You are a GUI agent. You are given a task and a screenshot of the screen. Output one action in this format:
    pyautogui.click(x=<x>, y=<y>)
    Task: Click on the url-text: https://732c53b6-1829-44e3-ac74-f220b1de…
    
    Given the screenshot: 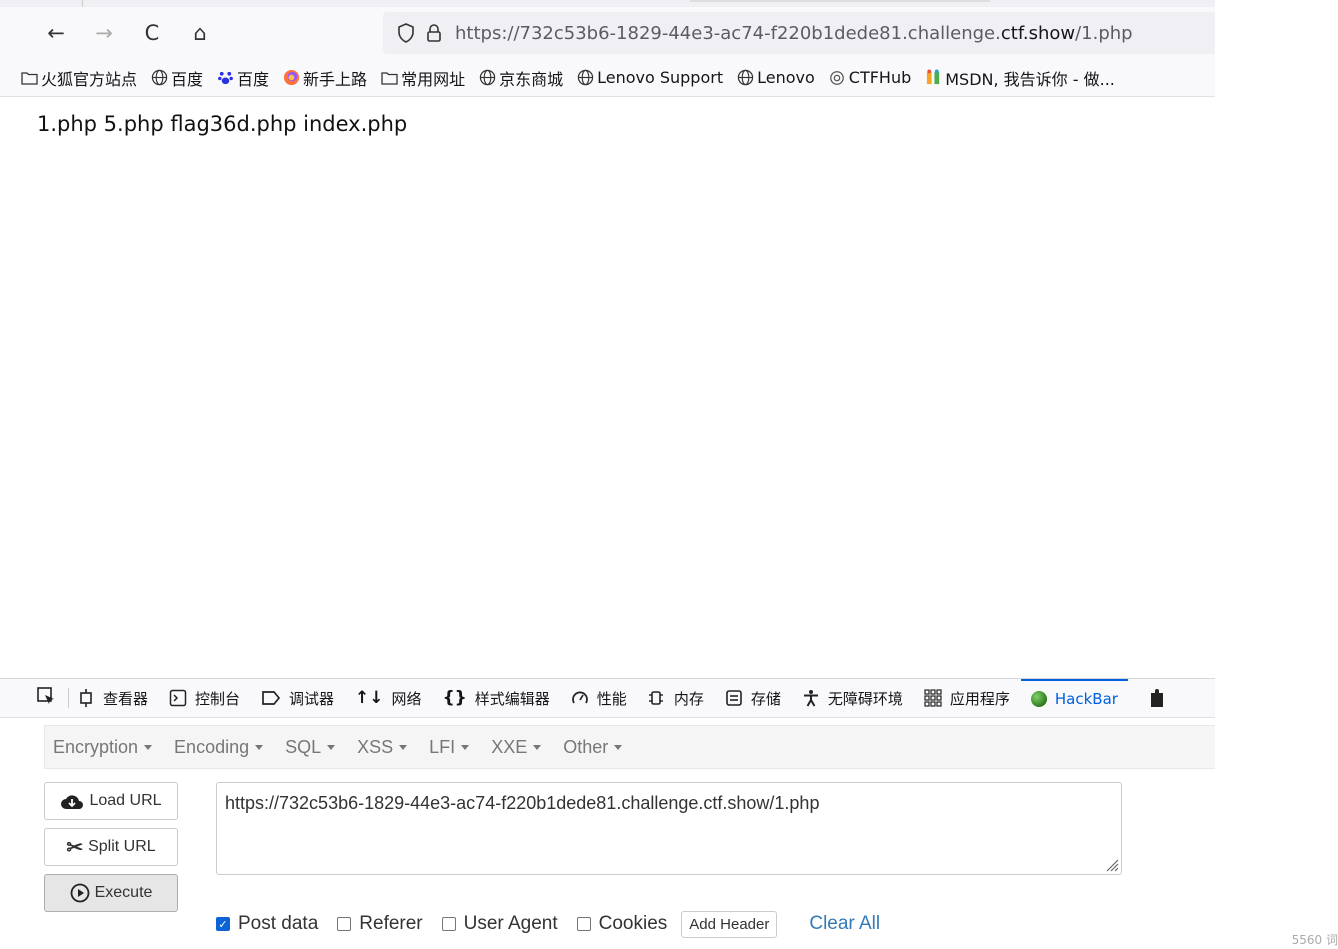 What is the action you would take?
    pyautogui.click(x=794, y=33)
    